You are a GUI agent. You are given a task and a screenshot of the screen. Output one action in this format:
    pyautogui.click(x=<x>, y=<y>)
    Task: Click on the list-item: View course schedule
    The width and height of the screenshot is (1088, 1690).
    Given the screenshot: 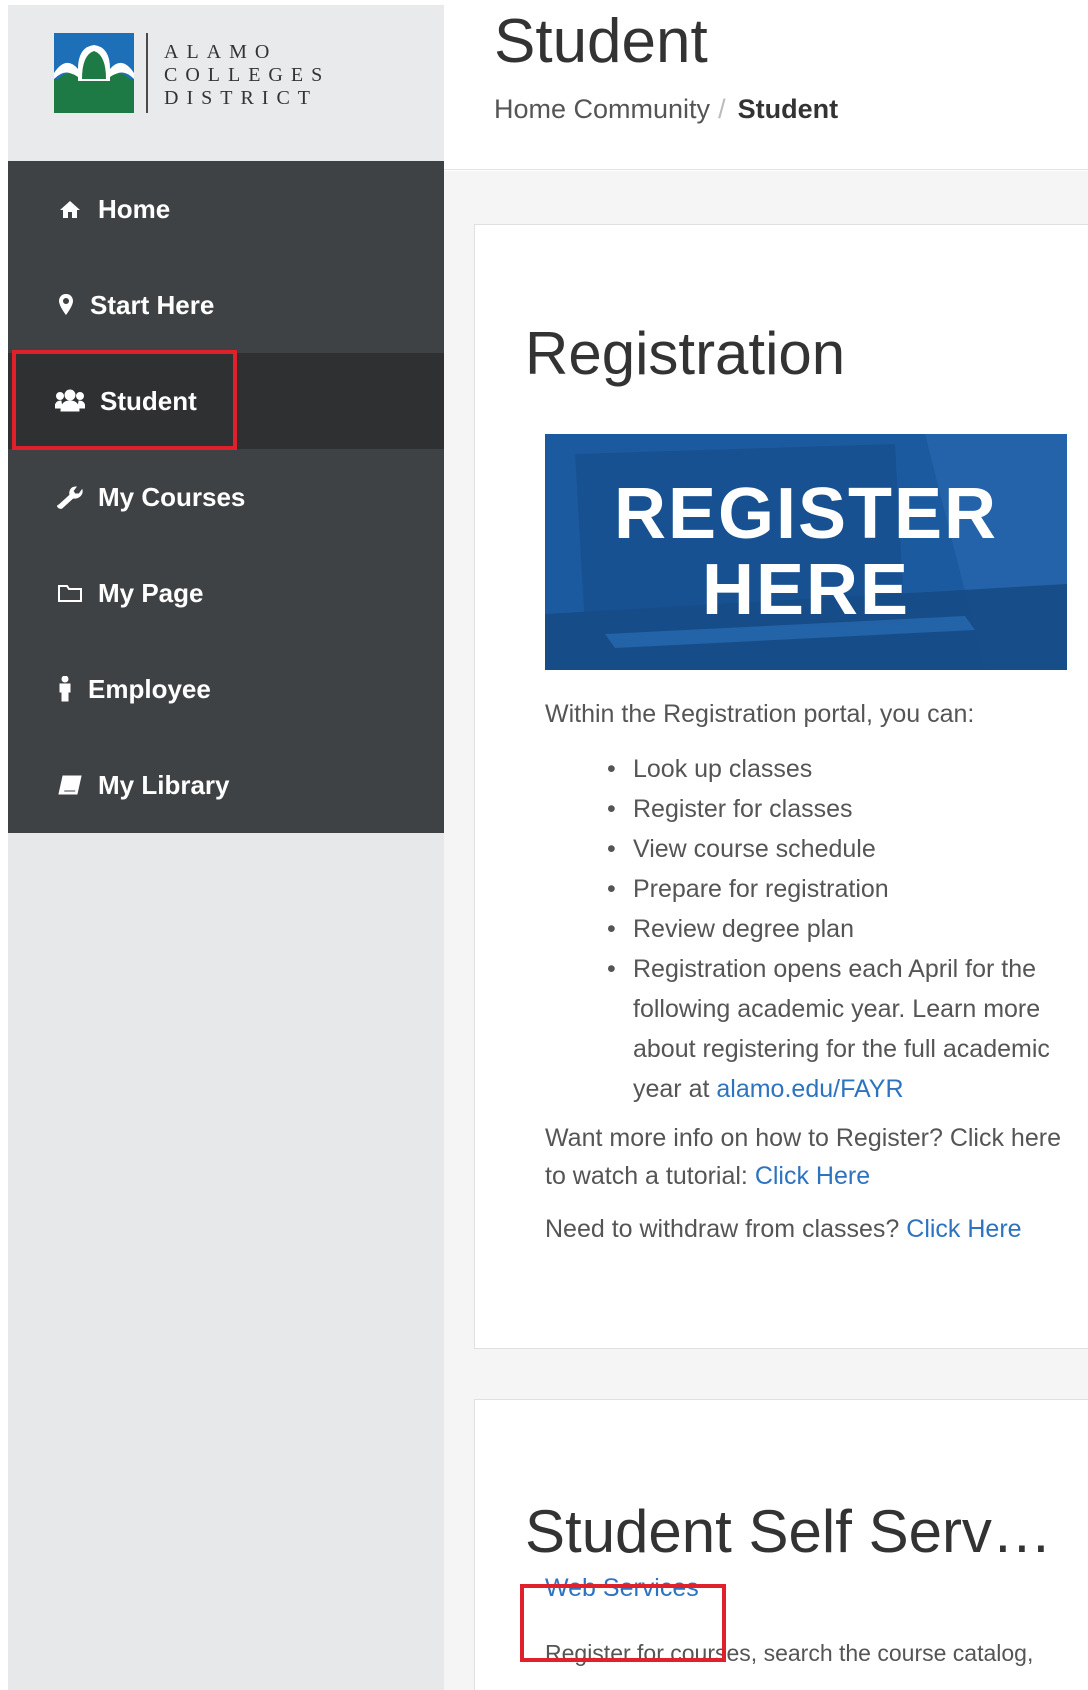 What is the action you would take?
    pyautogui.click(x=842, y=849)
    